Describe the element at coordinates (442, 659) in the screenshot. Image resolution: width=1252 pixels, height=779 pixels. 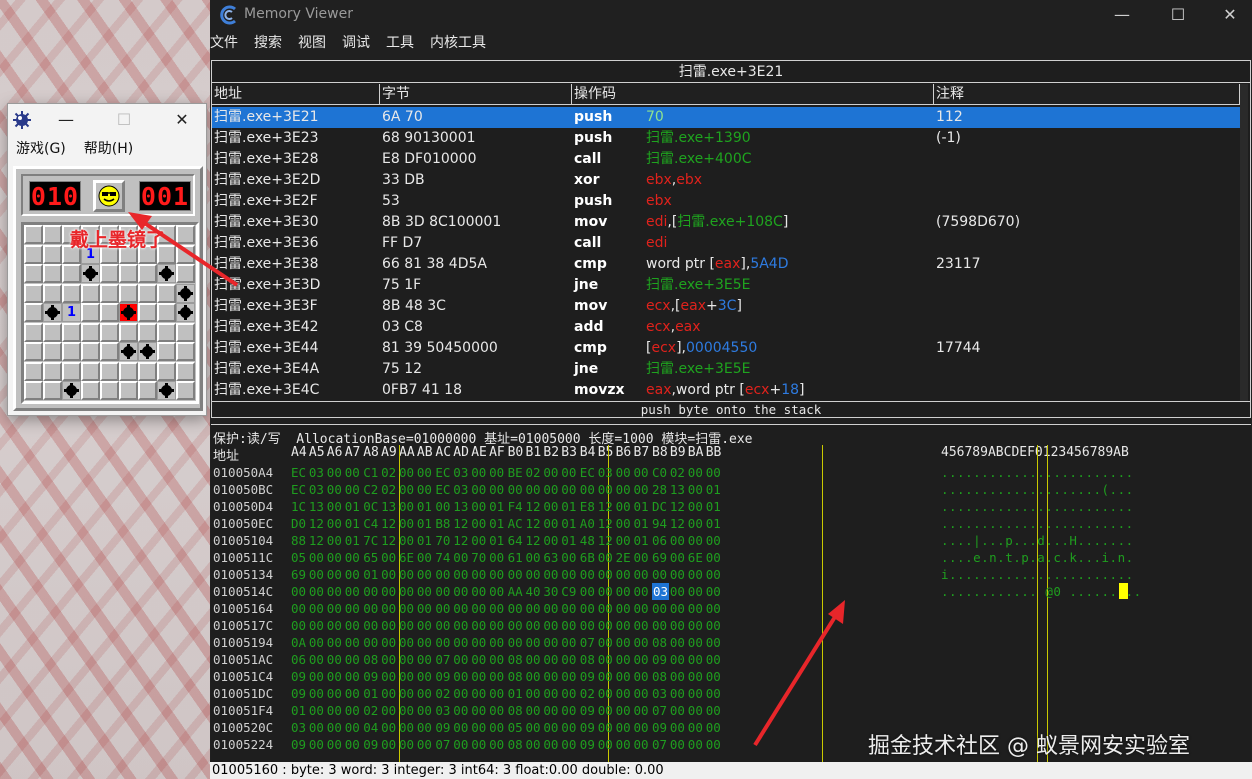
I see `hex-byte: 07` at that location.